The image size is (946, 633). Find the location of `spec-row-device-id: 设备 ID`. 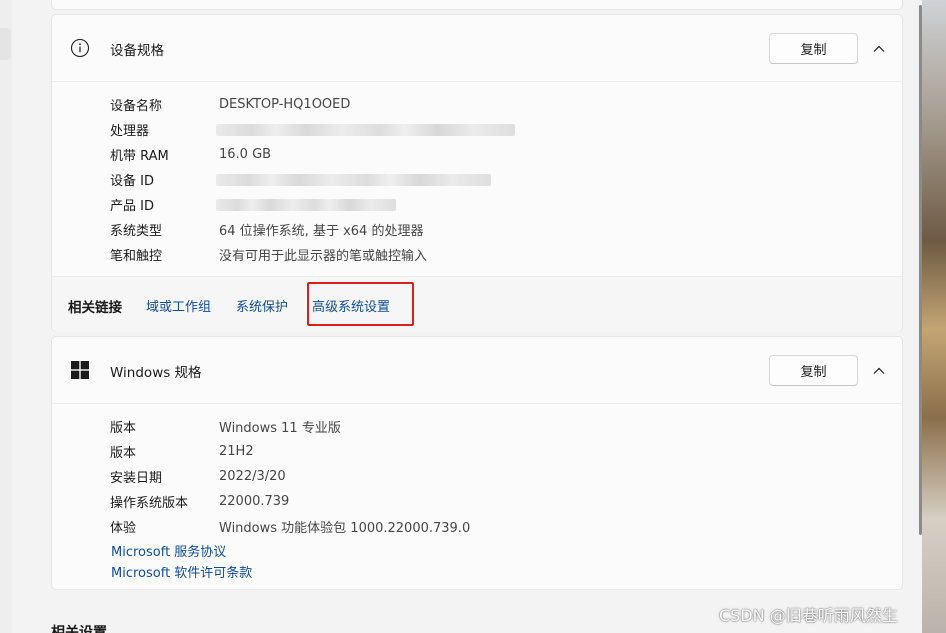

spec-row-device-id: 设备 ID is located at coordinates (312, 179).